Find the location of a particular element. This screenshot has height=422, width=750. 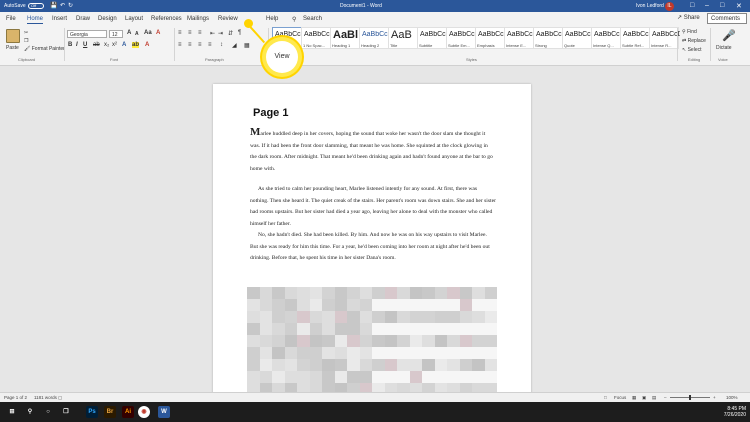

increase-indent-icon: ⇥ is located at coordinates (220, 33).